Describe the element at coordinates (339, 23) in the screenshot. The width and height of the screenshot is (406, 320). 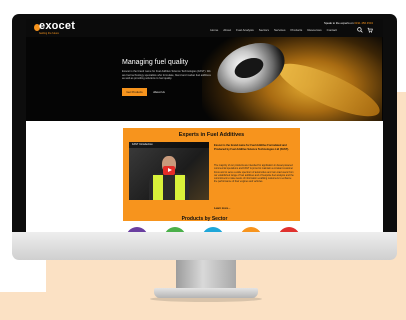
I see `contact-label: Speak to the experts on` at that location.